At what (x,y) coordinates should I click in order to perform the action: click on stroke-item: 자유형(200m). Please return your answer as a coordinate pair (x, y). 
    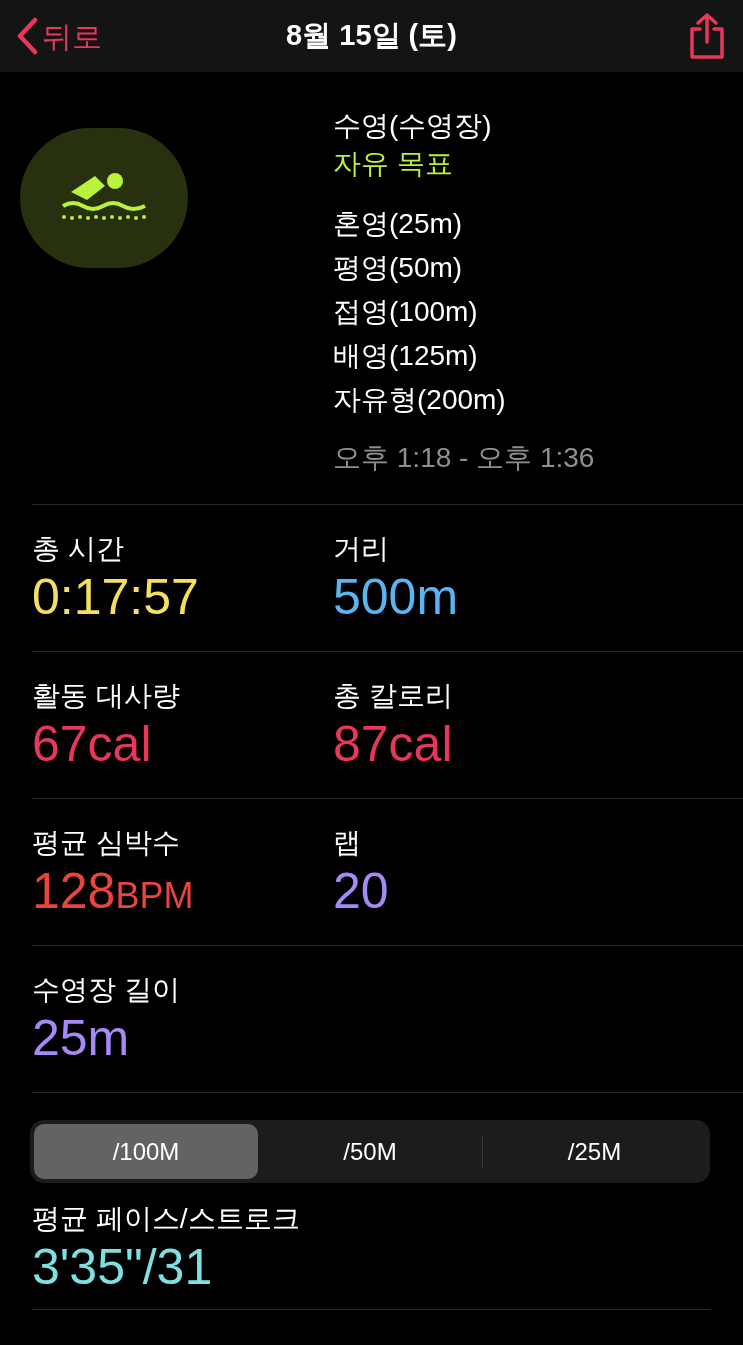
    Looking at the image, I should click on (420, 400).